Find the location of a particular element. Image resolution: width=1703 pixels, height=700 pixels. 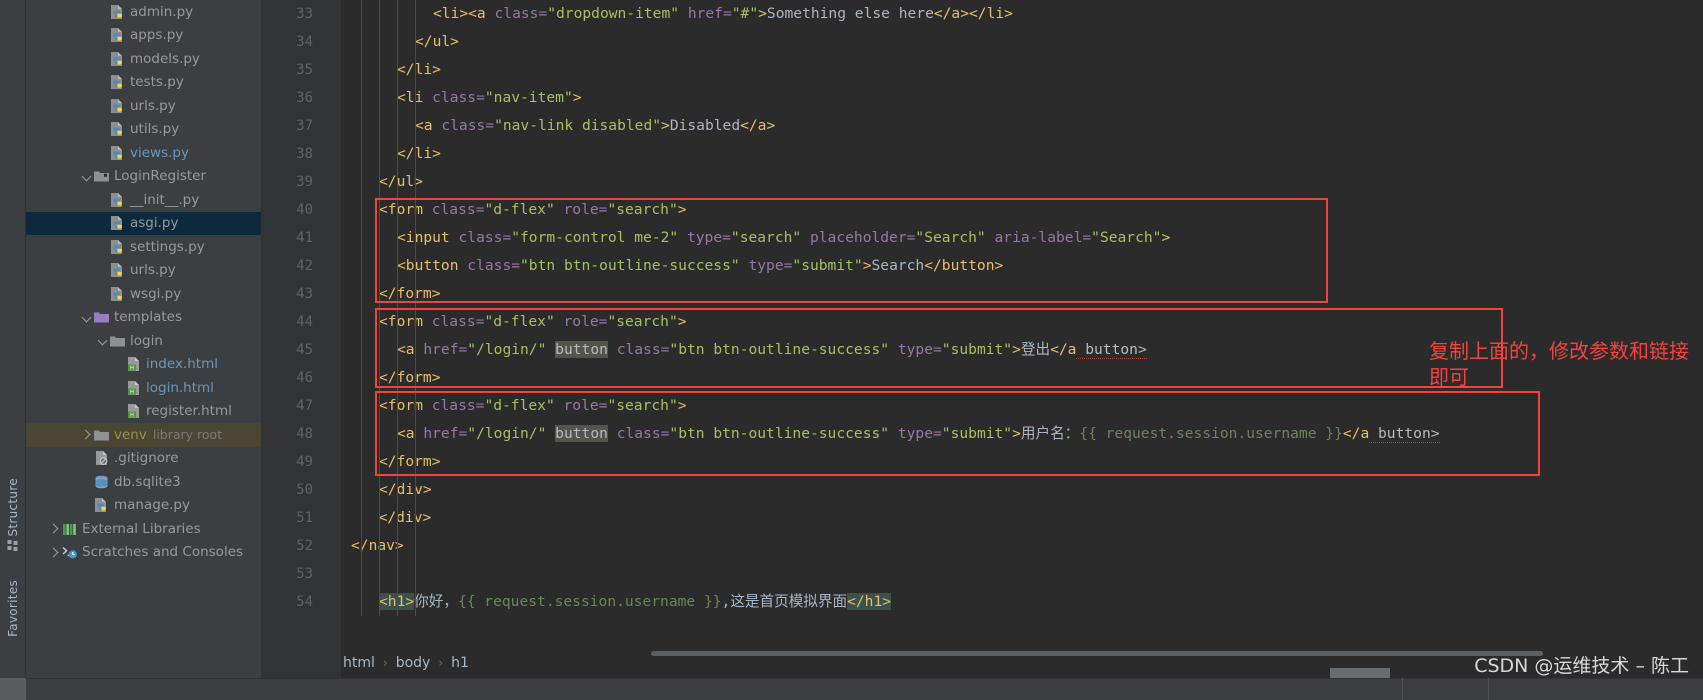

tree-item-apps-py: apps.py is located at coordinates (143, 36).